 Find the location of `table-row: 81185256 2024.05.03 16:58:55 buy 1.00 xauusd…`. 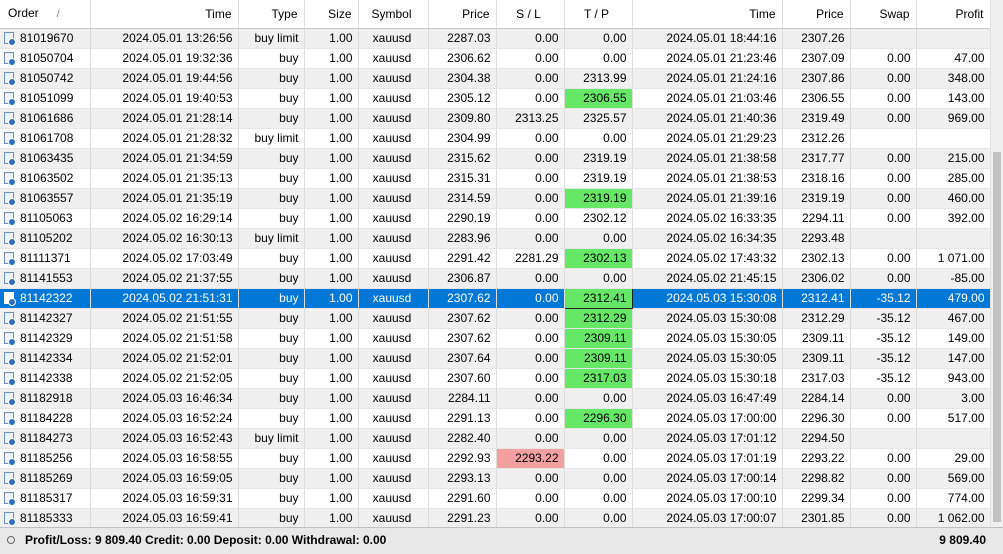

table-row: 81185256 2024.05.03 16:58:55 buy 1.00 xauusd… is located at coordinates (495, 458).